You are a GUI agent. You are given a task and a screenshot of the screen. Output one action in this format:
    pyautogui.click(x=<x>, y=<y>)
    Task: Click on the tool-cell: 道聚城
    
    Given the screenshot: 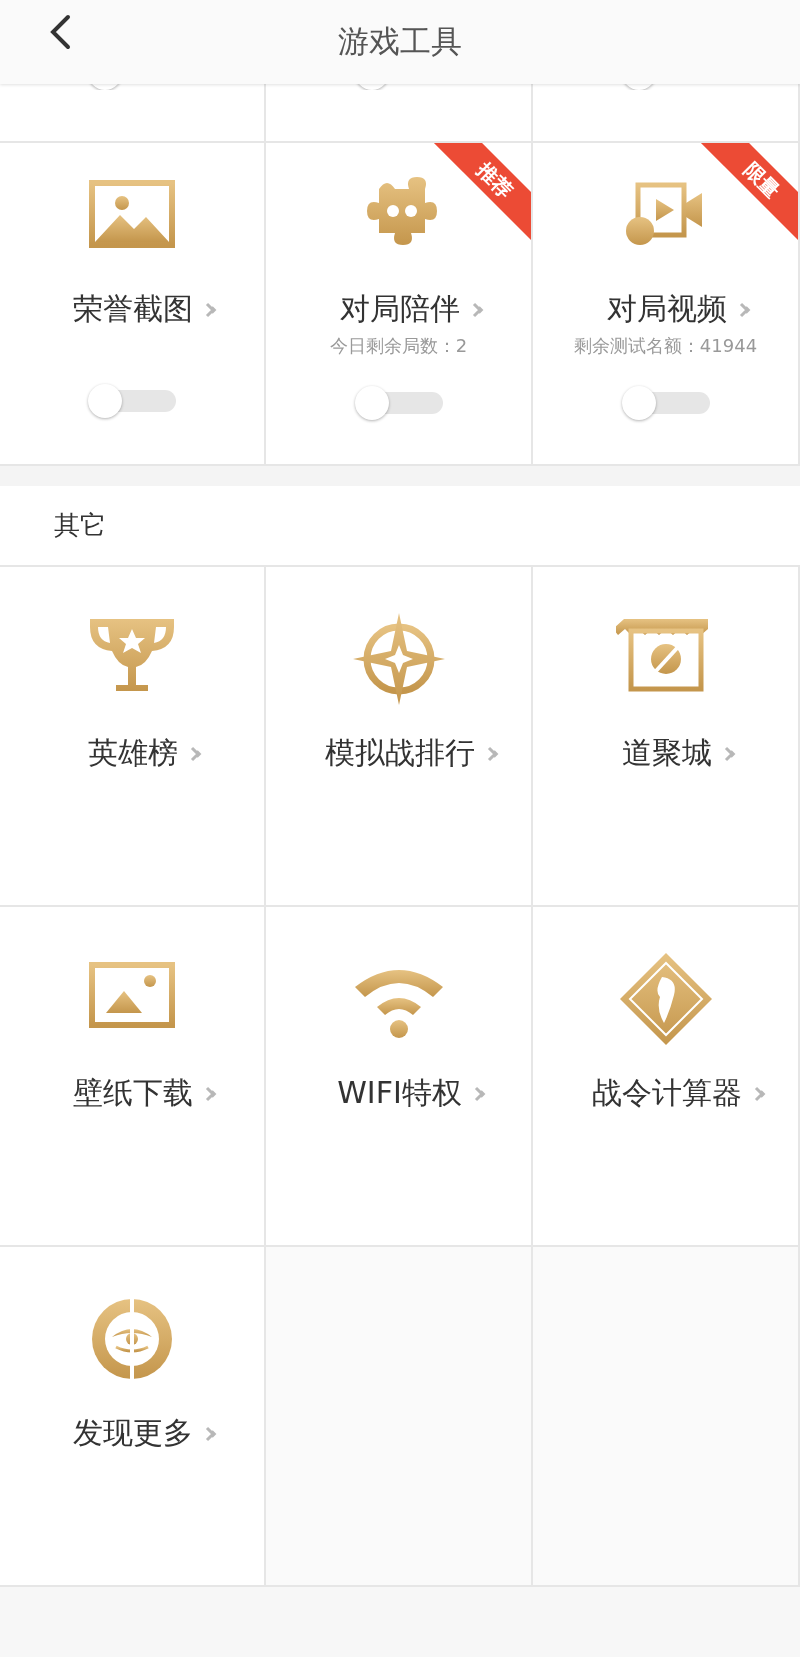 What is the action you would take?
    pyautogui.click(x=666, y=737)
    